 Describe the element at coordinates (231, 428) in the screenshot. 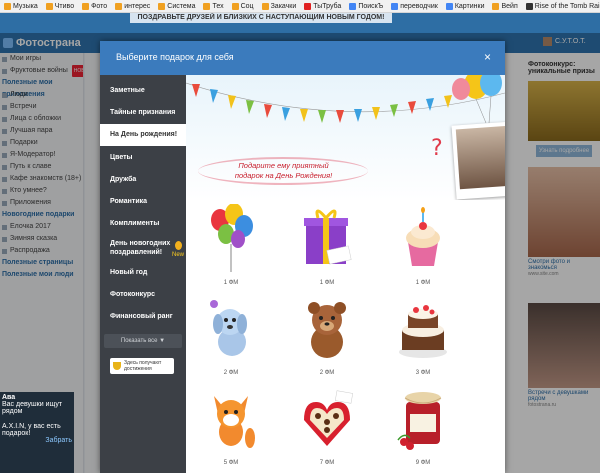

I see `gift-fox: 5 ФМ` at that location.